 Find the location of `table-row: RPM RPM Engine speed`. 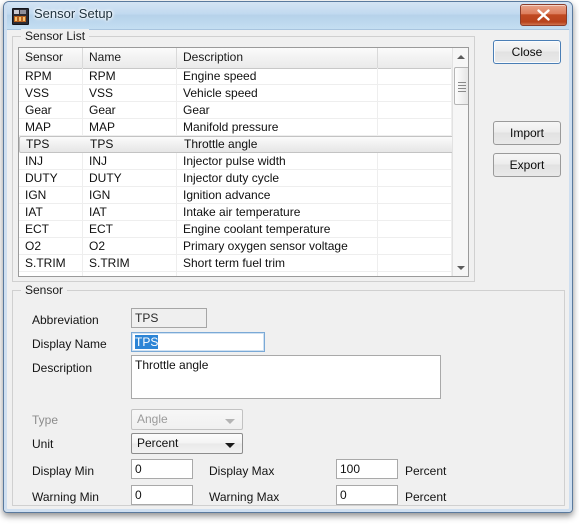

table-row: RPM RPM Engine speed is located at coordinates (243, 76).